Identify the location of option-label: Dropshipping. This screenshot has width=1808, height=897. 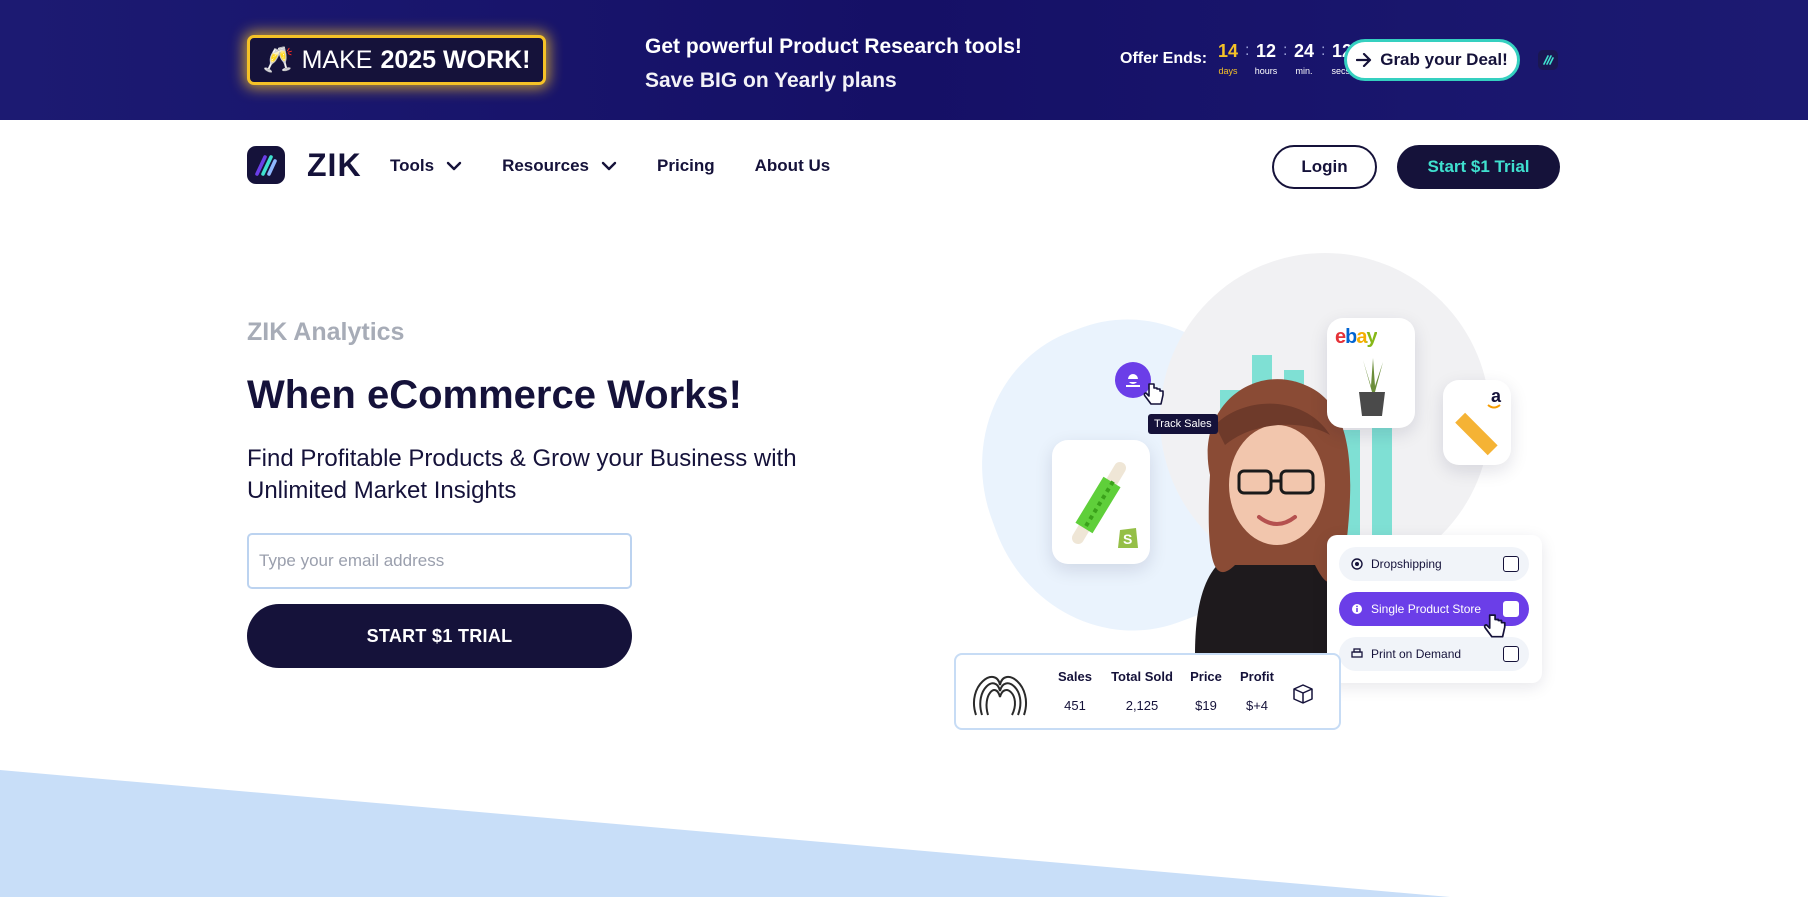
(1406, 564).